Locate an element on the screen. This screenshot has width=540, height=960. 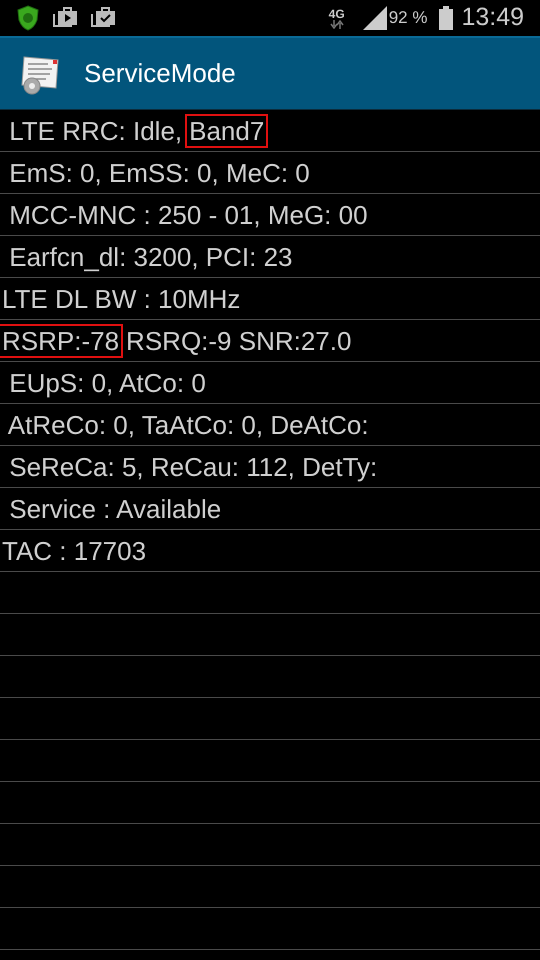
data-arrows-icon is located at coordinates (337, 24).